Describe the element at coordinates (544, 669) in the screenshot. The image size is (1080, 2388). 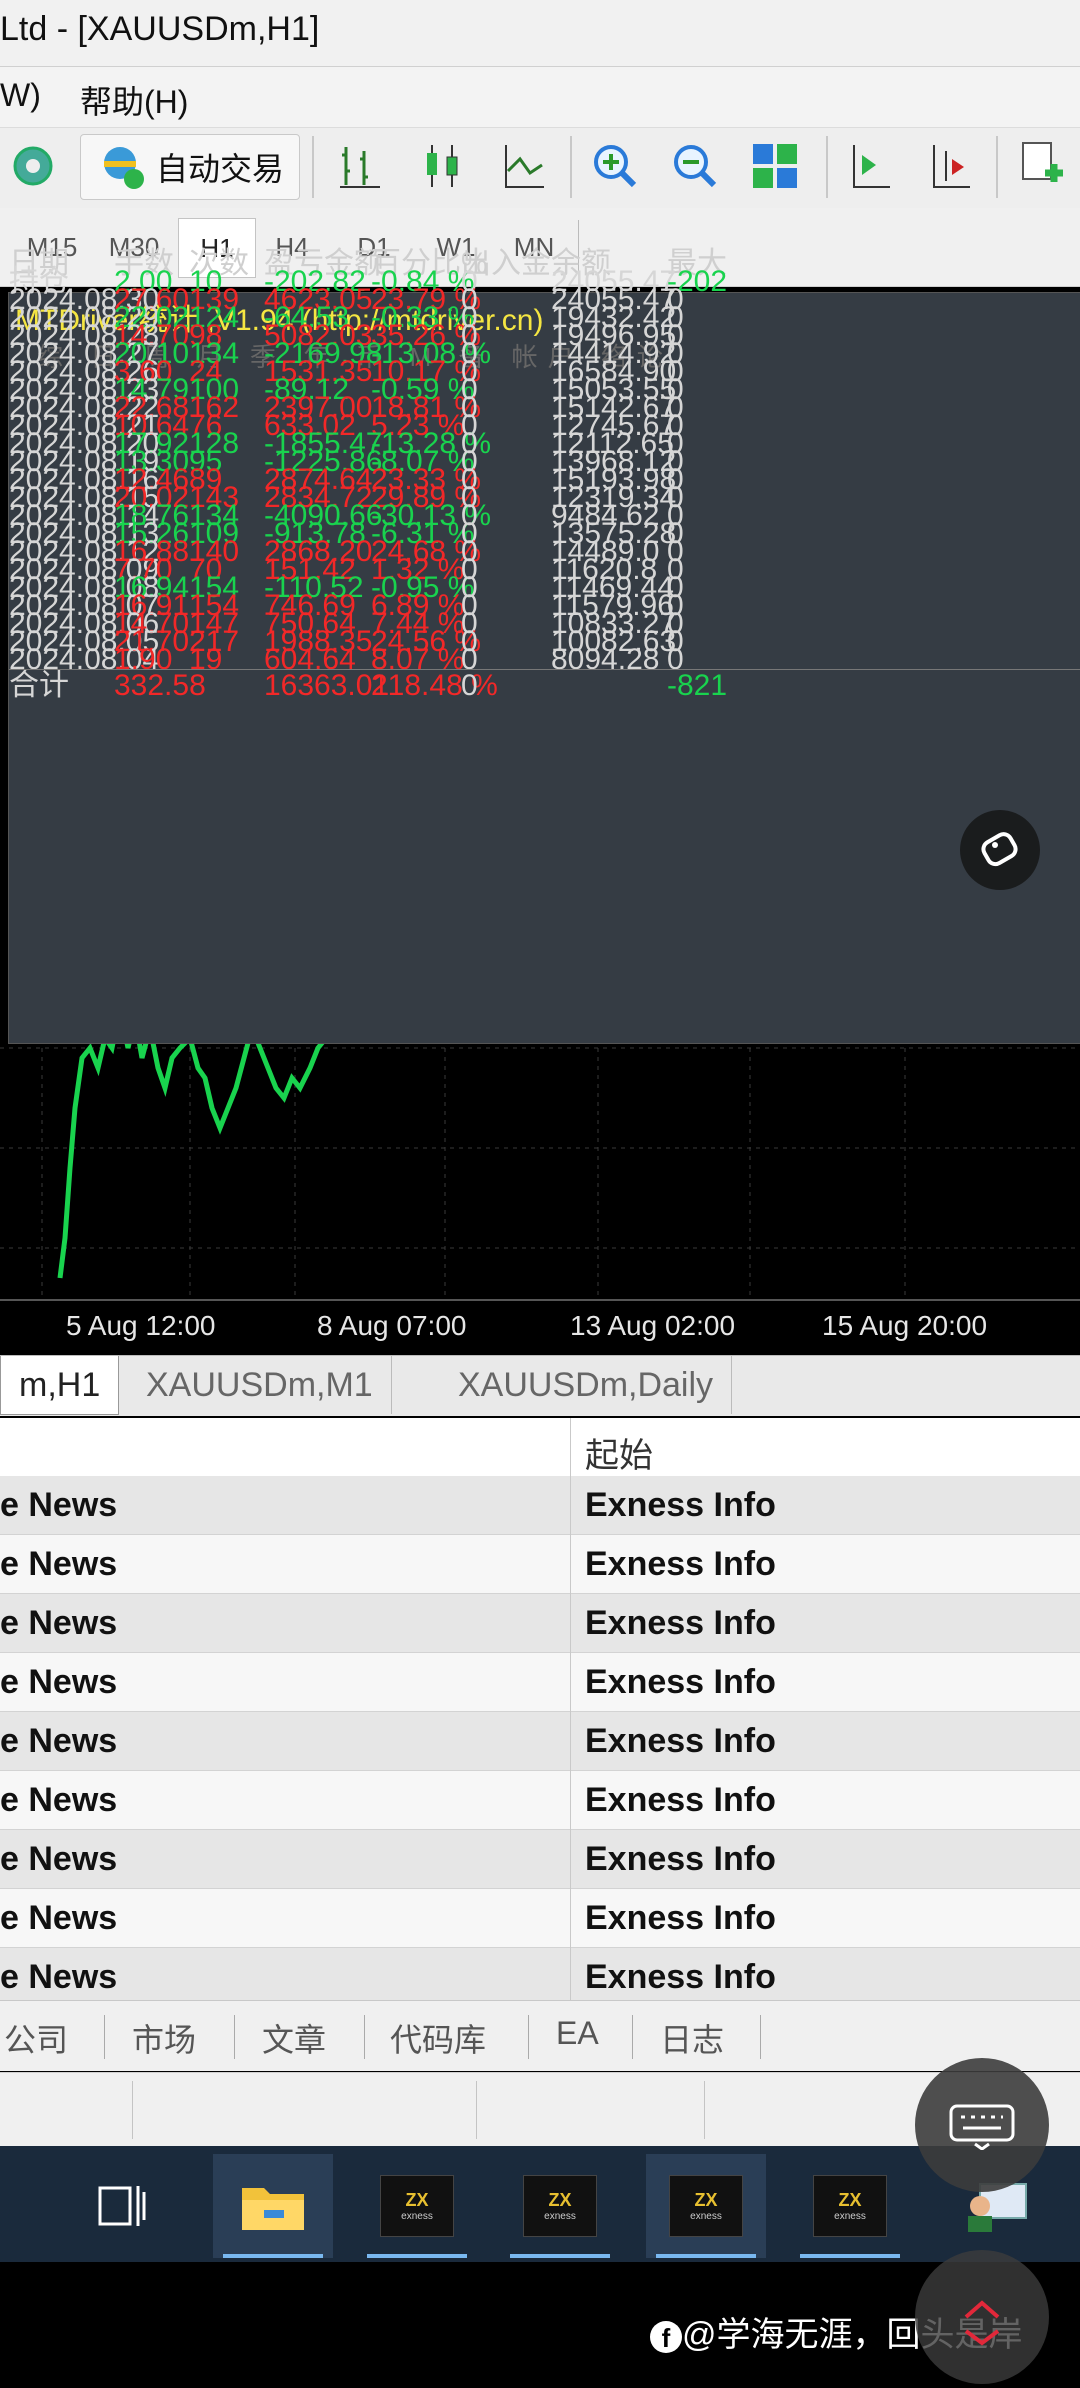
I see `total-divider` at that location.